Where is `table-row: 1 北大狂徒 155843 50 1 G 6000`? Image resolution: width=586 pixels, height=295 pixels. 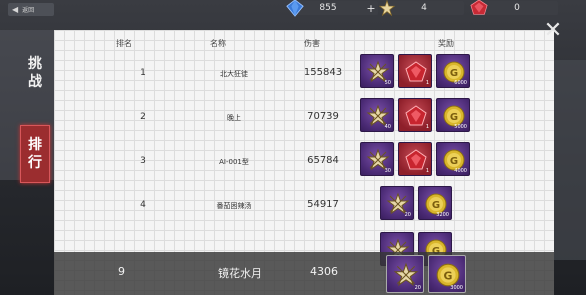
table-row: 1 北大狂徒 155843 50 1 G 6000 is located at coordinates (304, 74).